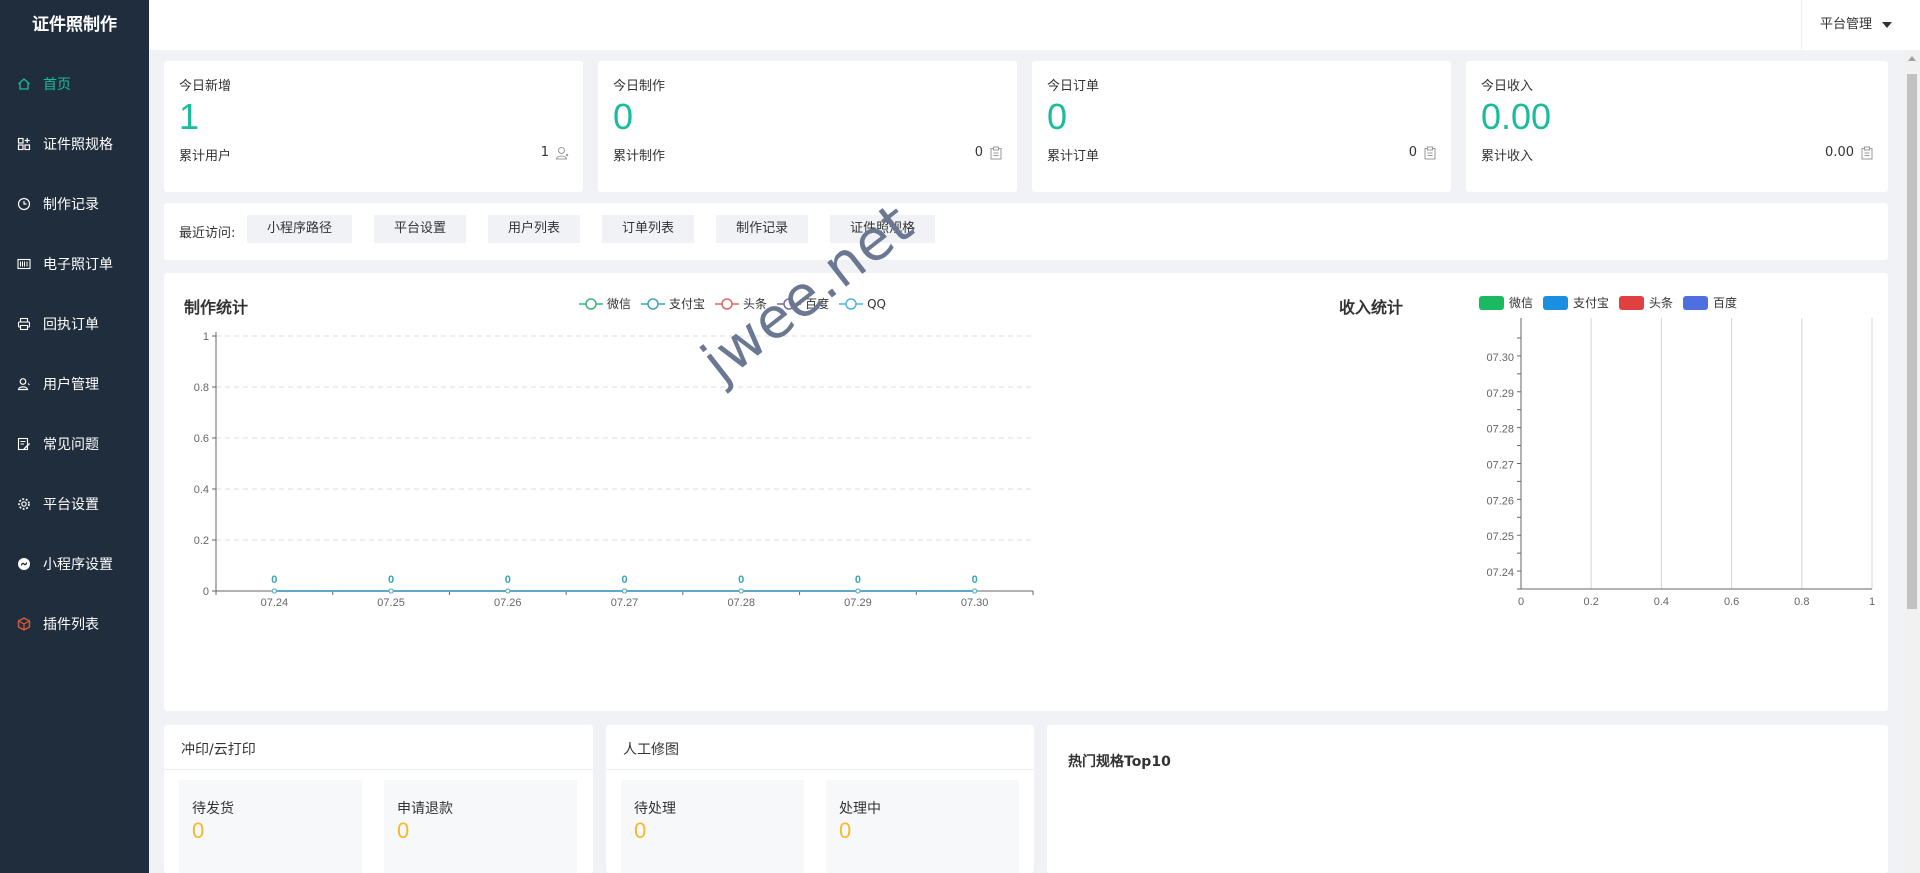  Describe the element at coordinates (24, 564) in the screenshot. I see `mini-program-icon` at that location.